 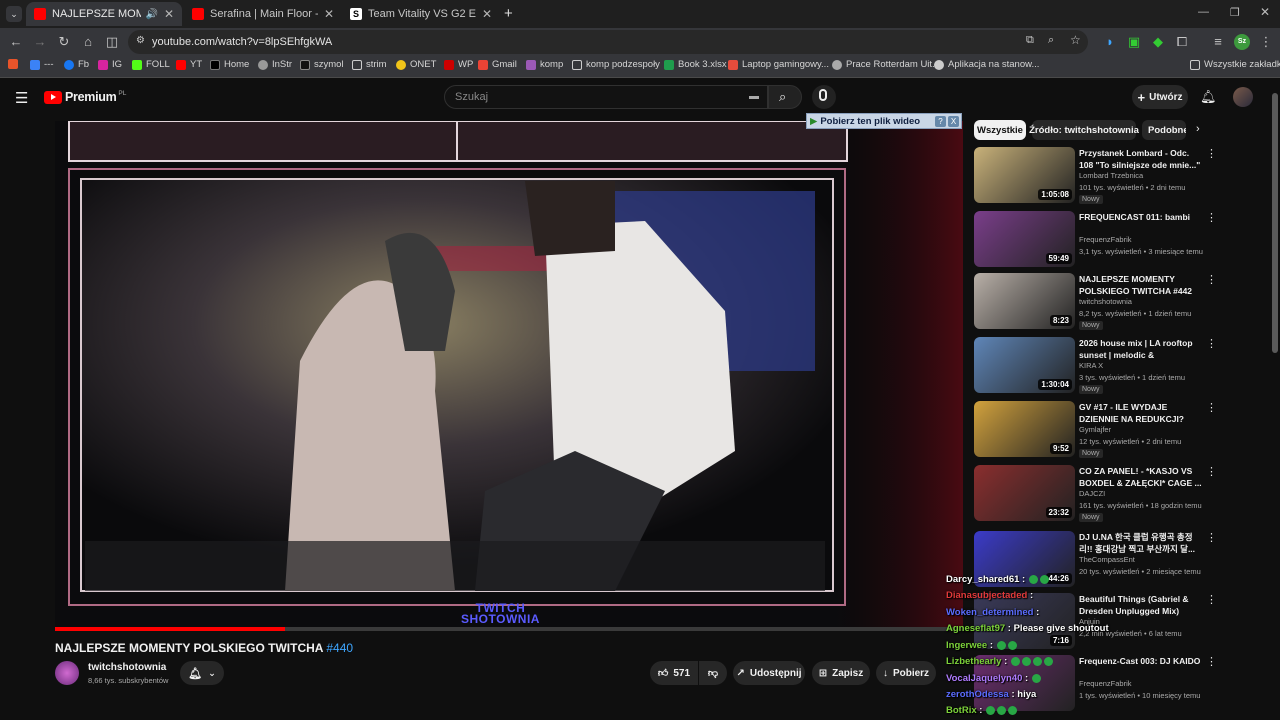 I want to click on extension-icon: ▣, so click(x=1134, y=42).